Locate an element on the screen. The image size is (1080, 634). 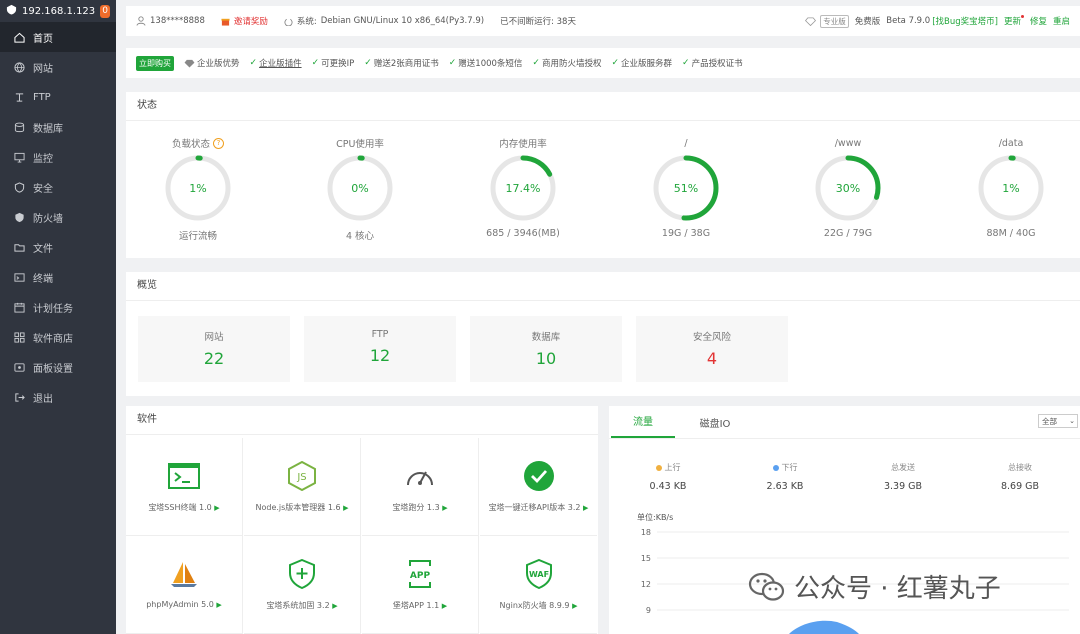
enterprise-feature-3: ✓ 赠送1000条短信 is located at coordinates (486, 63).